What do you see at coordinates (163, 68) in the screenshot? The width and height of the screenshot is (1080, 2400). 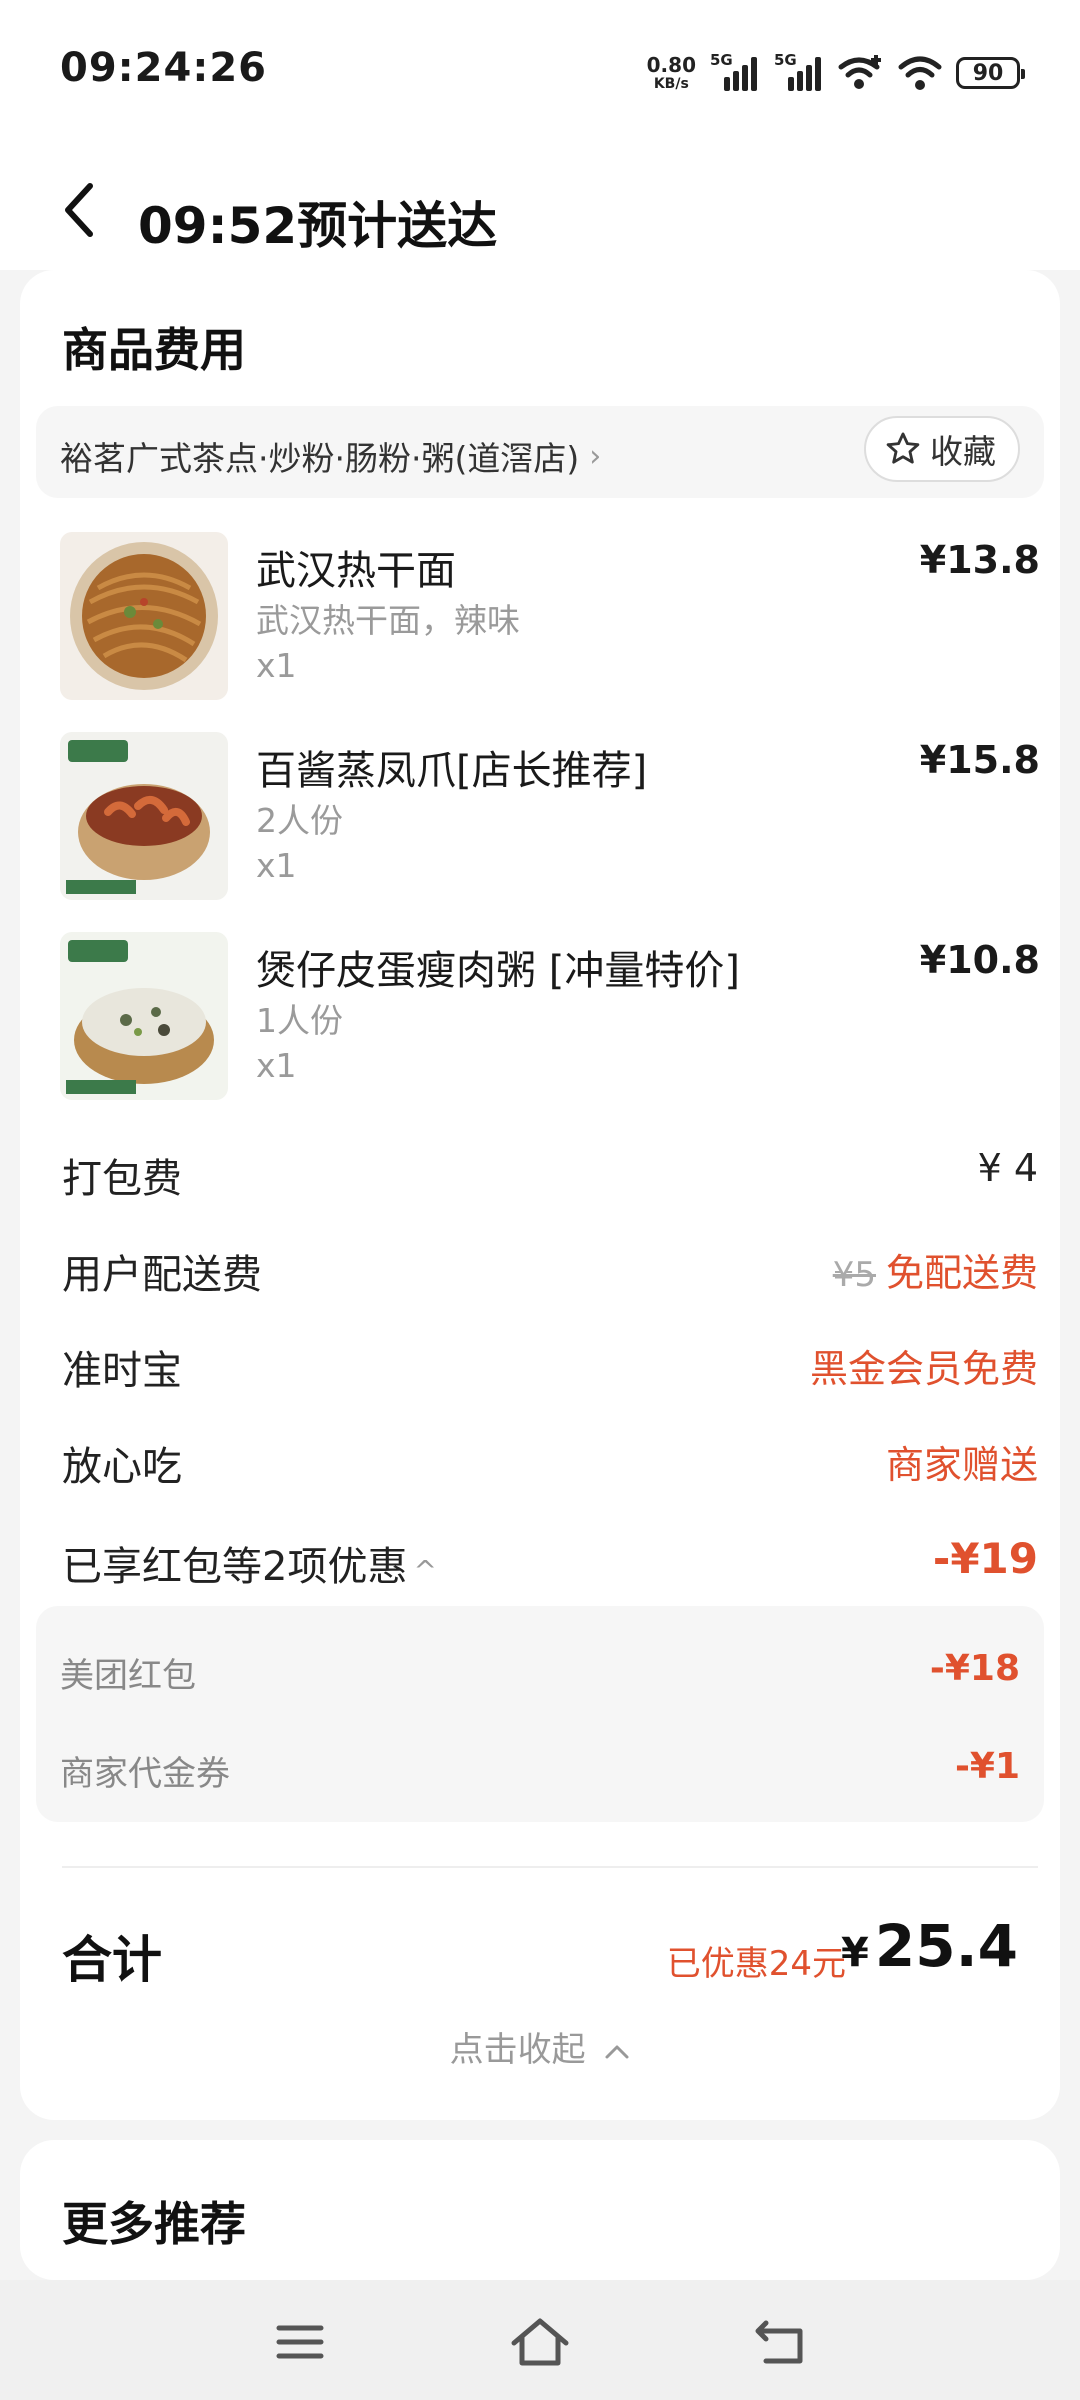 I see `status-time: 09:24:26` at bounding box center [163, 68].